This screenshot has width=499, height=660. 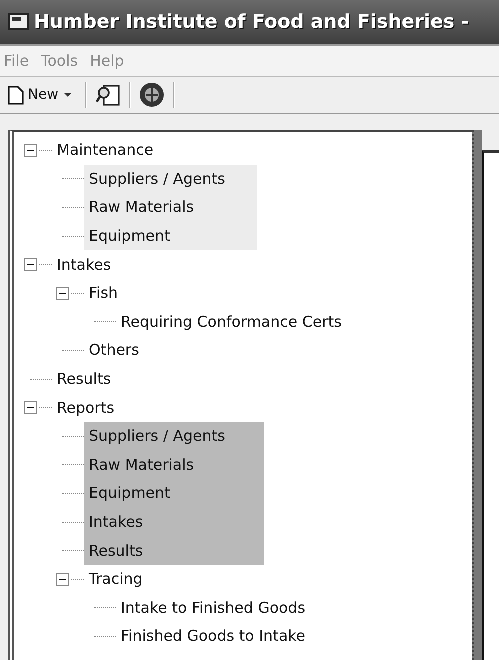 I want to click on tree-item: Intake to Finished Goods, so click(x=213, y=608).